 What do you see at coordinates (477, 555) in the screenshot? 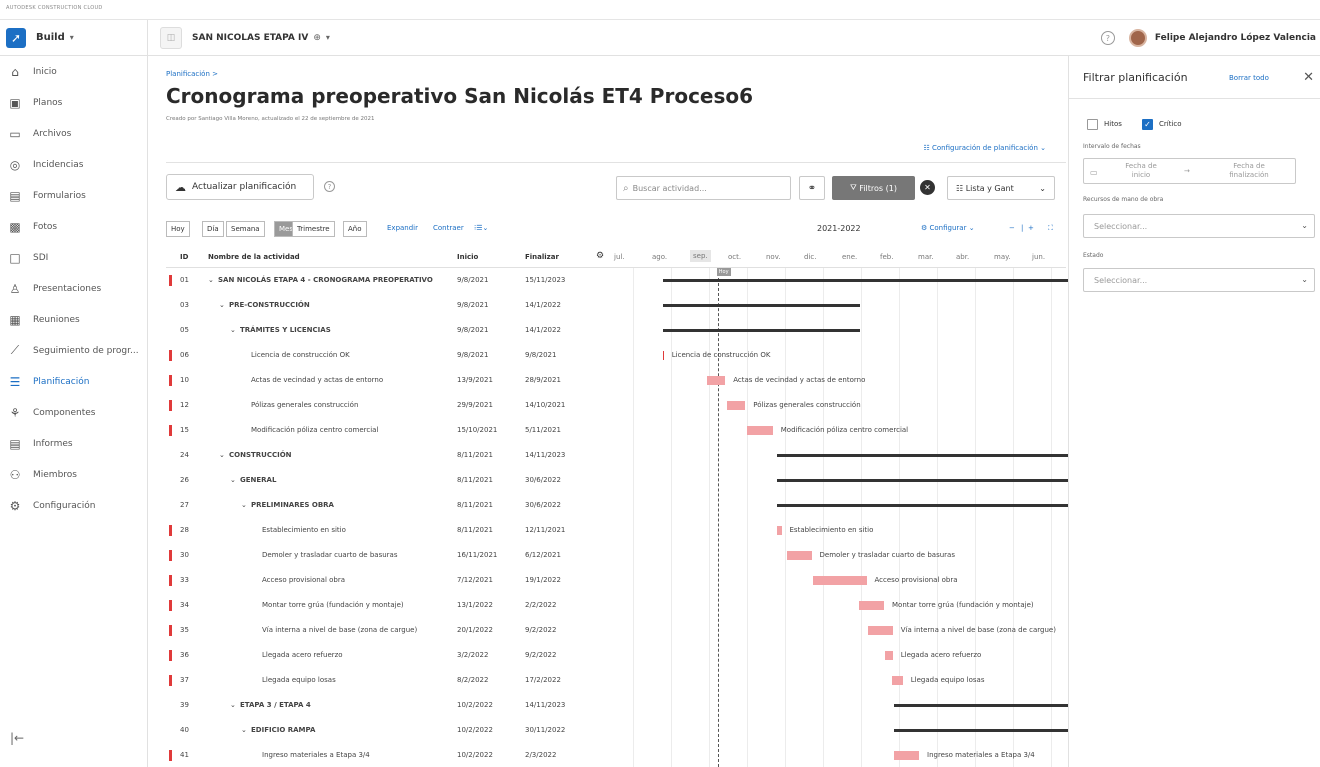
I see `row-start: 16/11/2021` at bounding box center [477, 555].